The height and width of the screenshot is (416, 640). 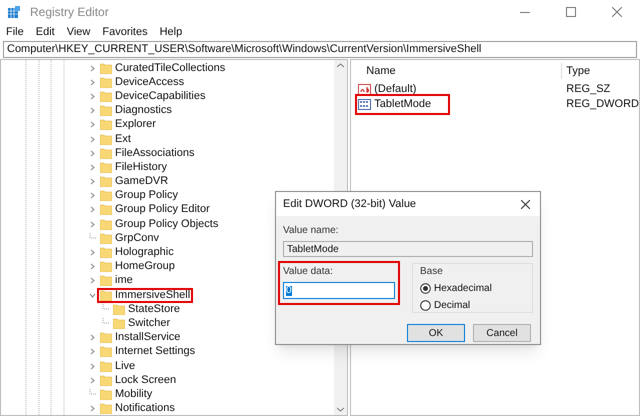 I want to click on dialog-title: Edit DWORD (32-bit) Value, so click(x=349, y=204).